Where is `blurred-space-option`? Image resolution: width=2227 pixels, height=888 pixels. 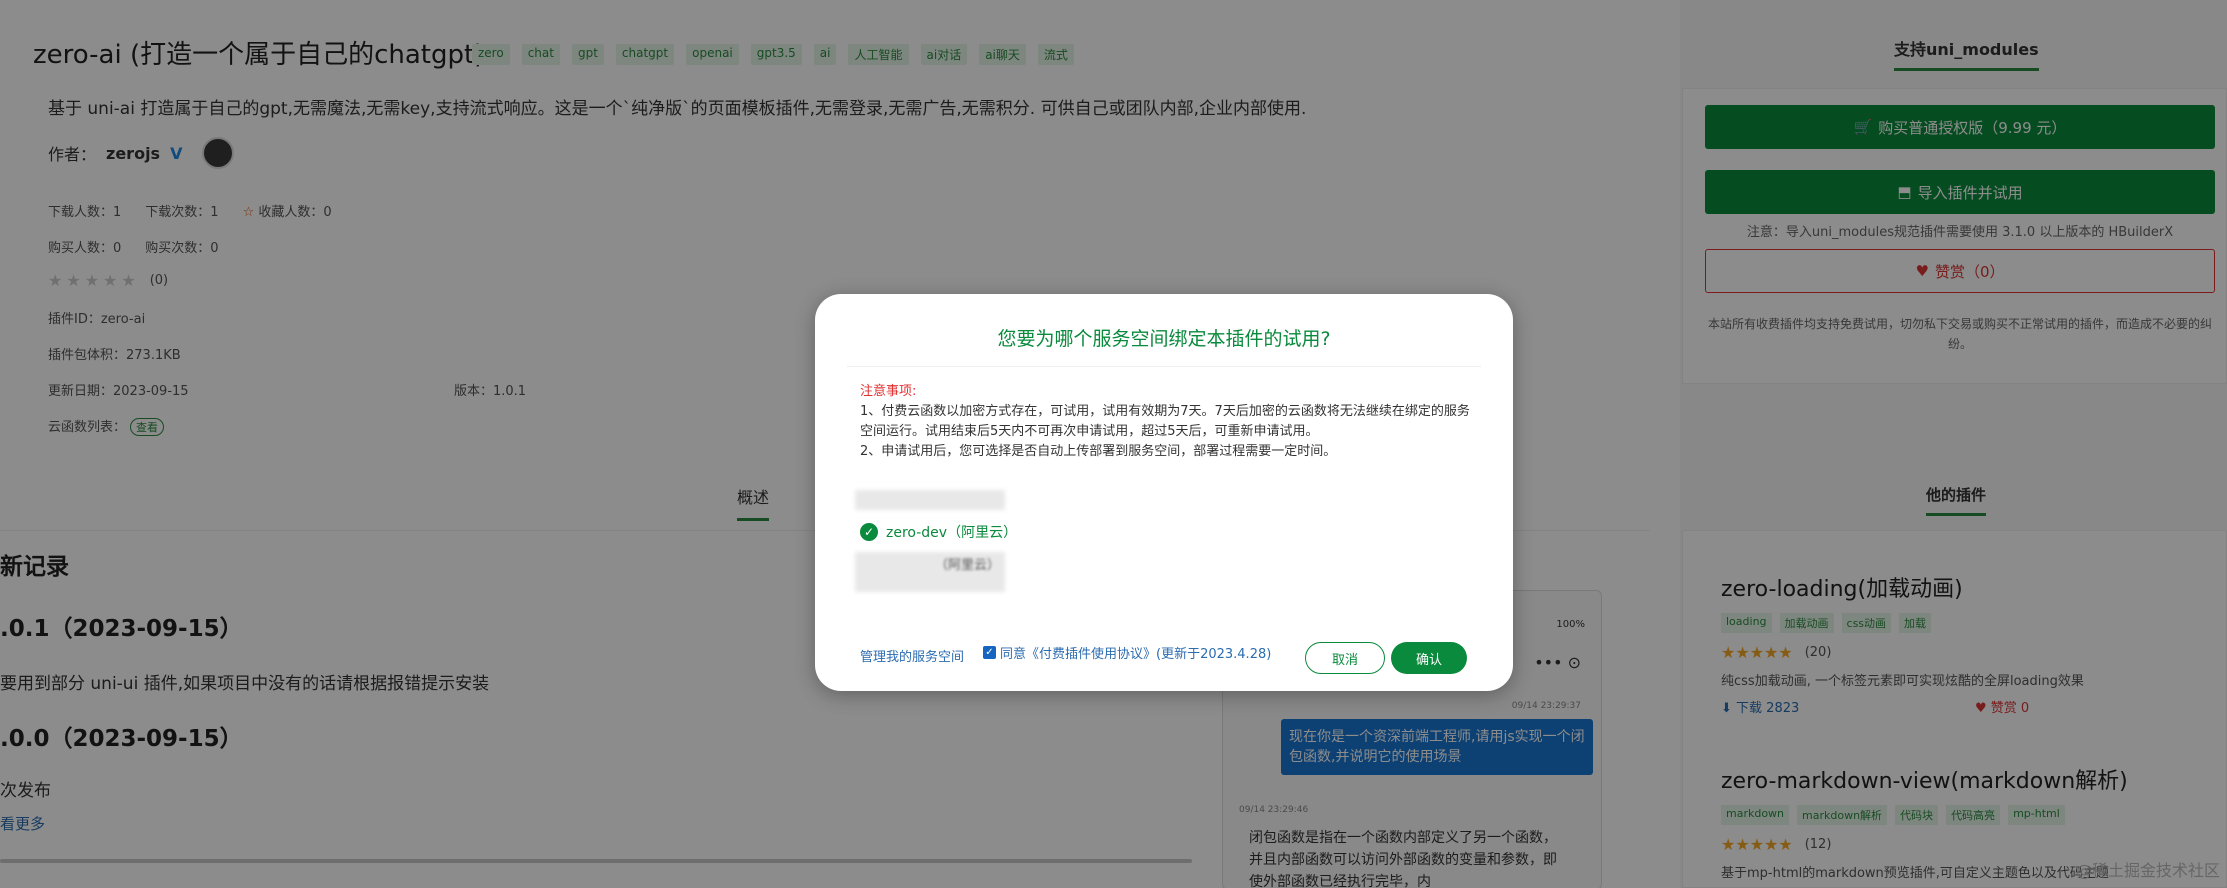
blurred-space-option is located at coordinates (930, 500).